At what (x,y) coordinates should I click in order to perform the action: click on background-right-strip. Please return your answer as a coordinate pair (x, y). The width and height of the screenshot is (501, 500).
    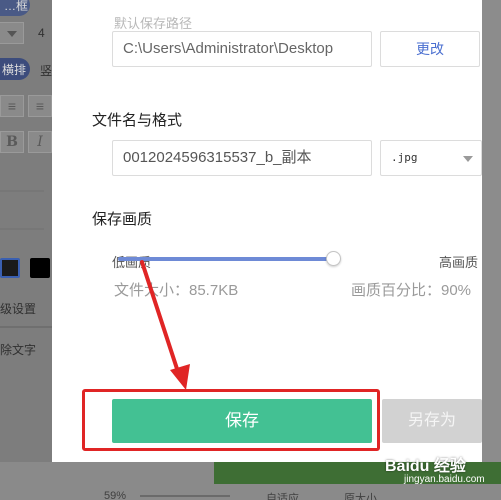
    Looking at the image, I should click on (491, 250).